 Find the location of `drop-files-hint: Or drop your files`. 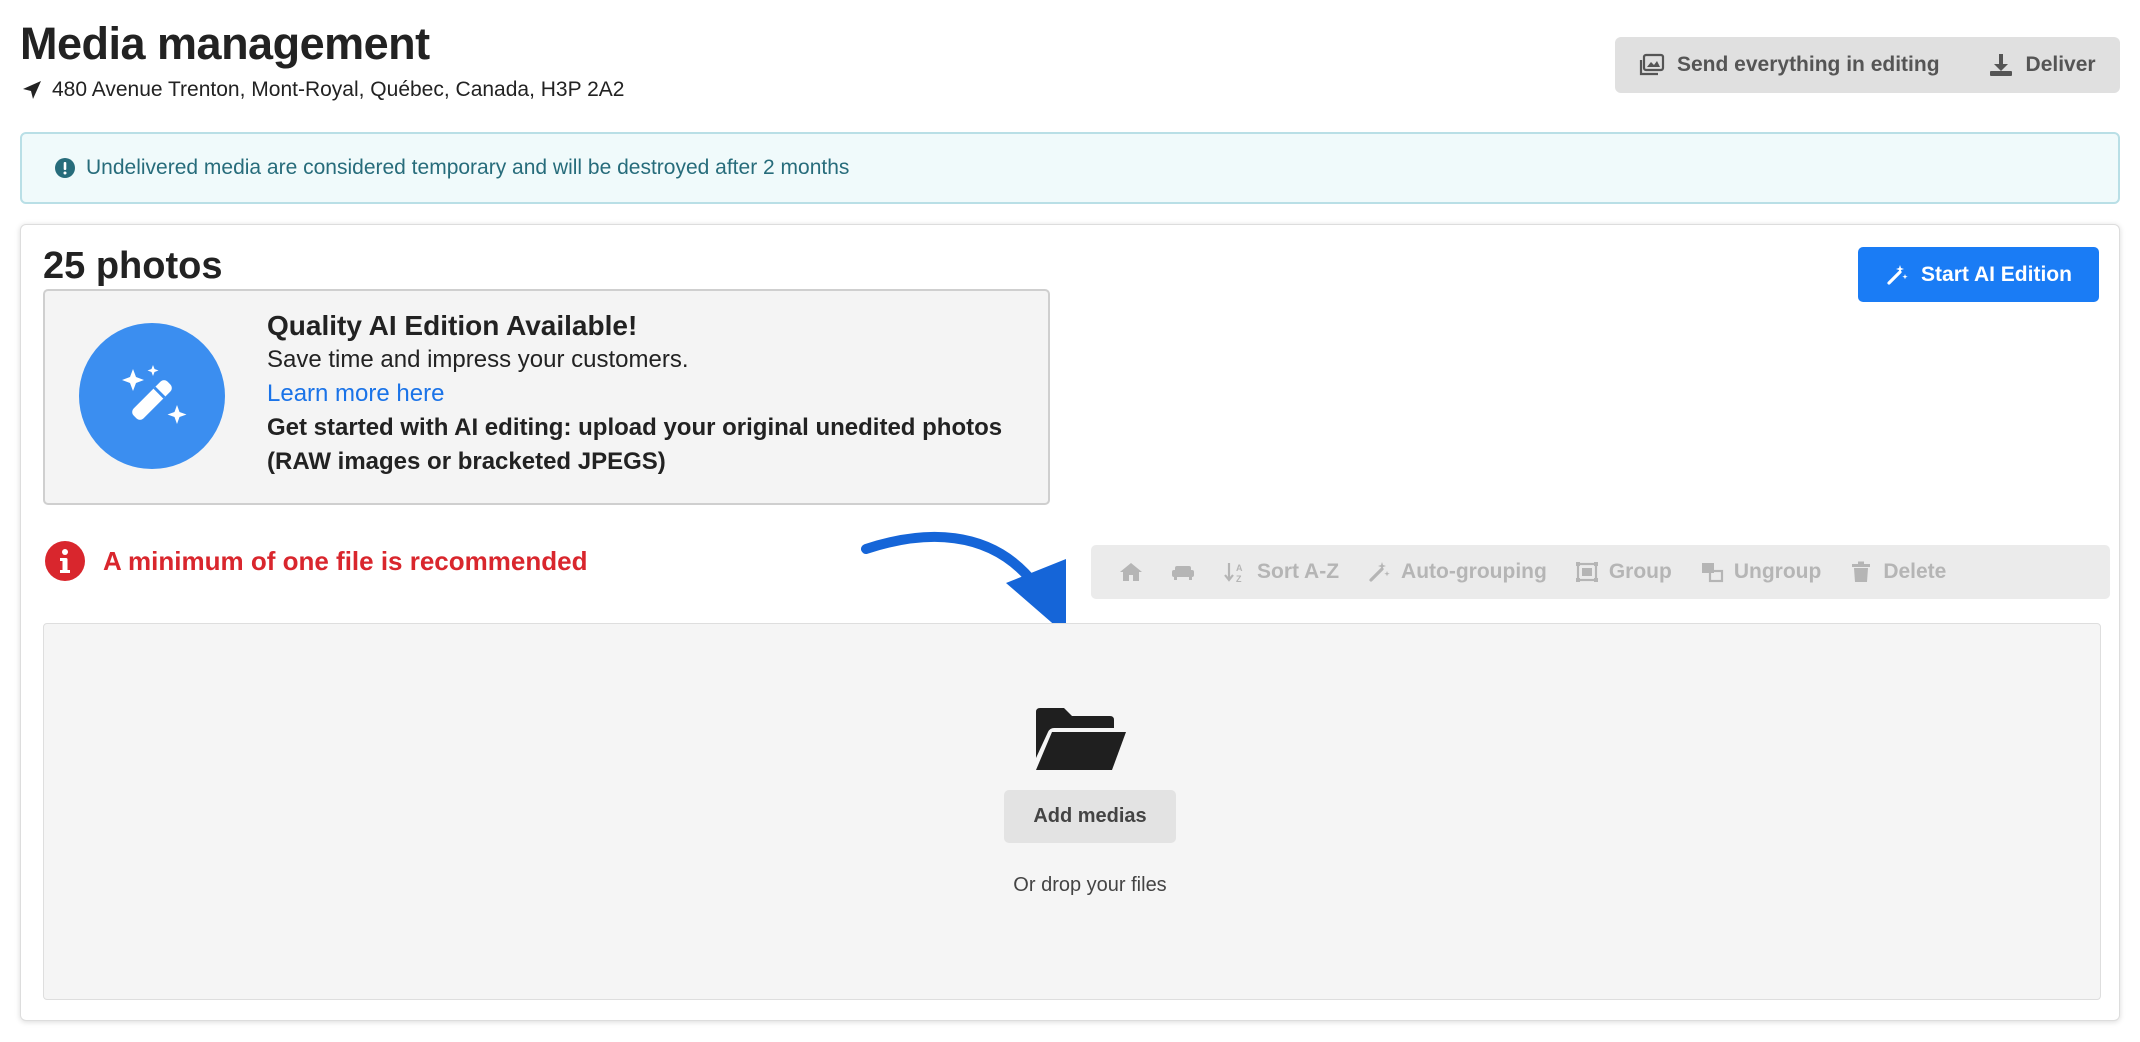

drop-files-hint: Or drop your files is located at coordinates (1090, 885).